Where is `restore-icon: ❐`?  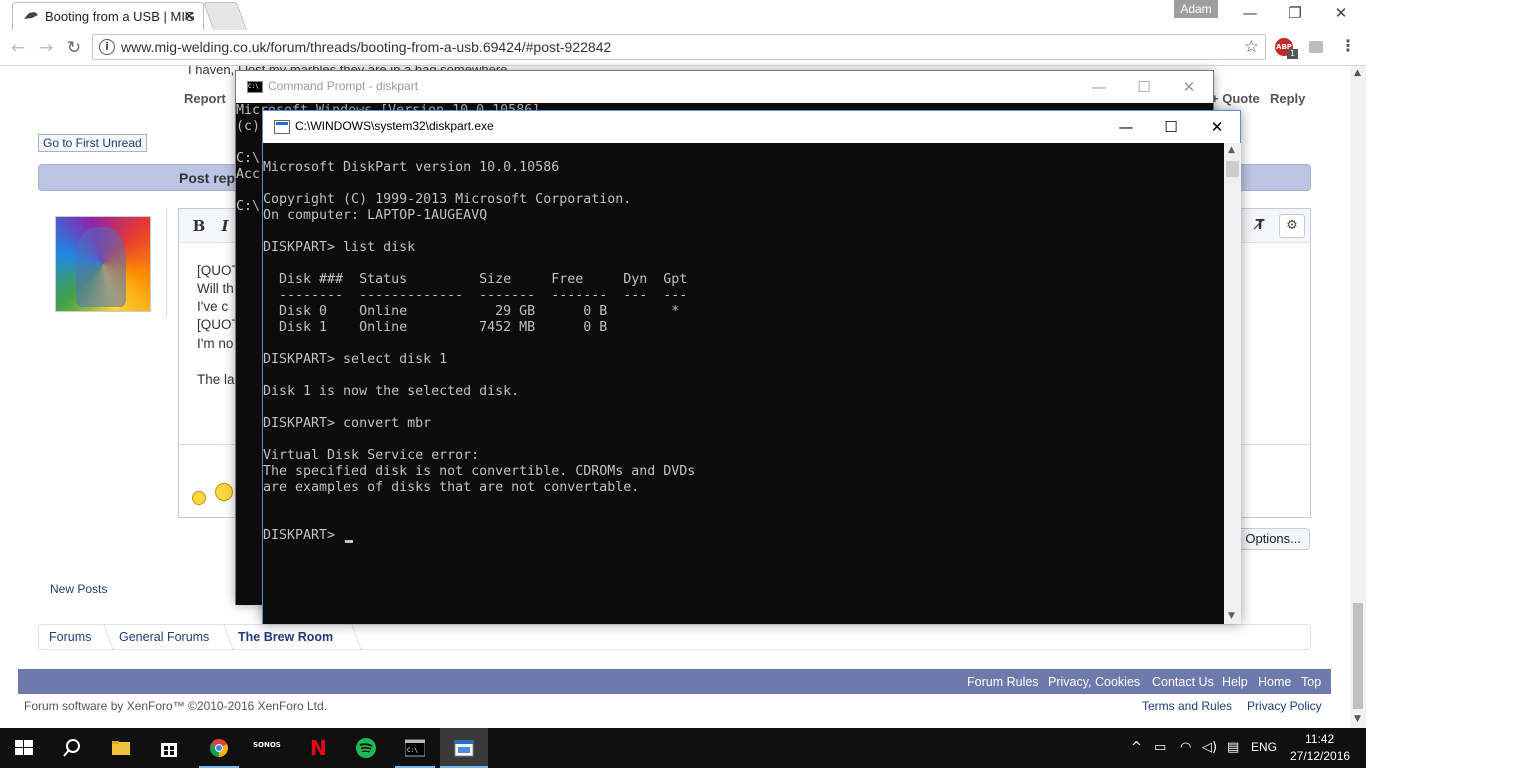
restore-icon: ❐ is located at coordinates (1295, 14).